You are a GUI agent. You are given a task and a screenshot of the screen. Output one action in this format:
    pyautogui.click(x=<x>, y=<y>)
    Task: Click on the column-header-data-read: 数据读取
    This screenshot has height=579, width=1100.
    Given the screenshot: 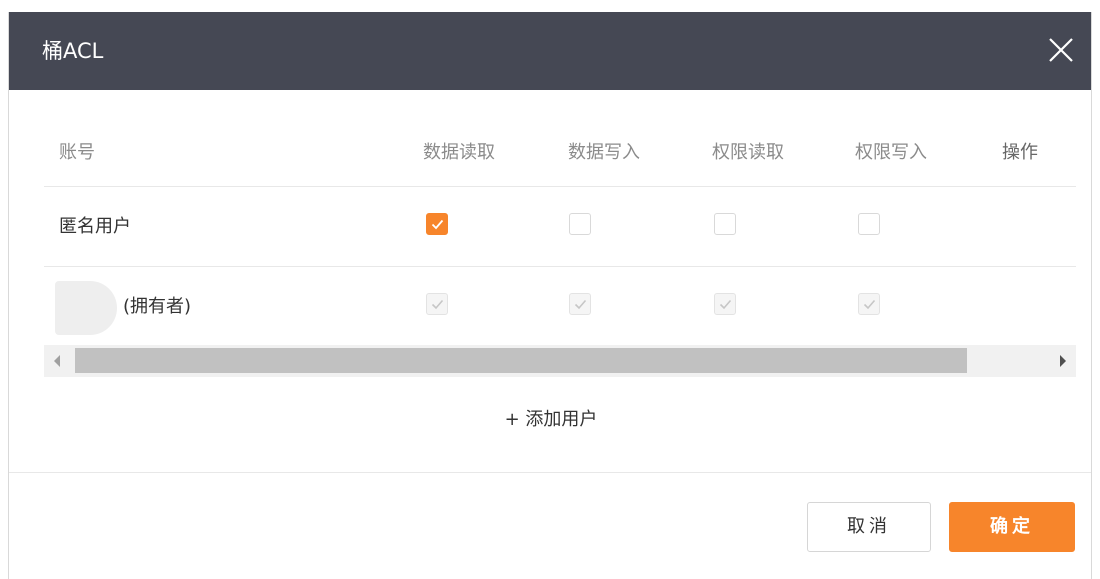 What is the action you would take?
    pyautogui.click(x=459, y=152)
    